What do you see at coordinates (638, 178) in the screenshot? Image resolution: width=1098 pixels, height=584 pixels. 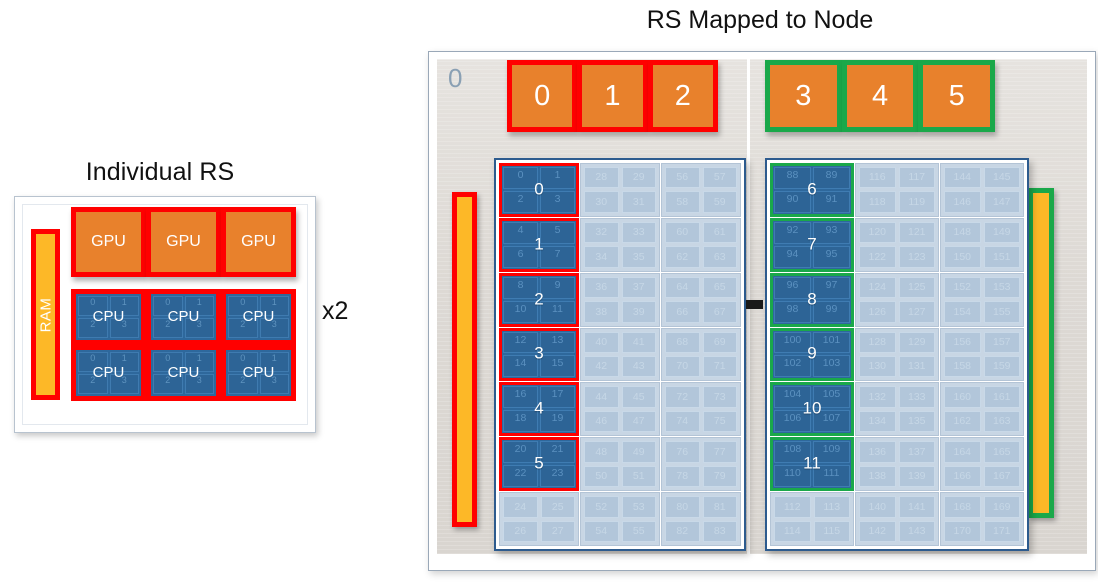 I see `core-index: 29` at bounding box center [638, 178].